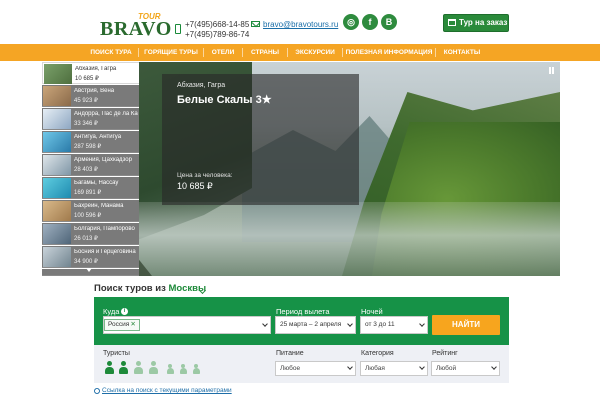  What do you see at coordinates (201, 85) in the screenshot?
I see `hero-location: Абхазия, Гагра` at bounding box center [201, 85].